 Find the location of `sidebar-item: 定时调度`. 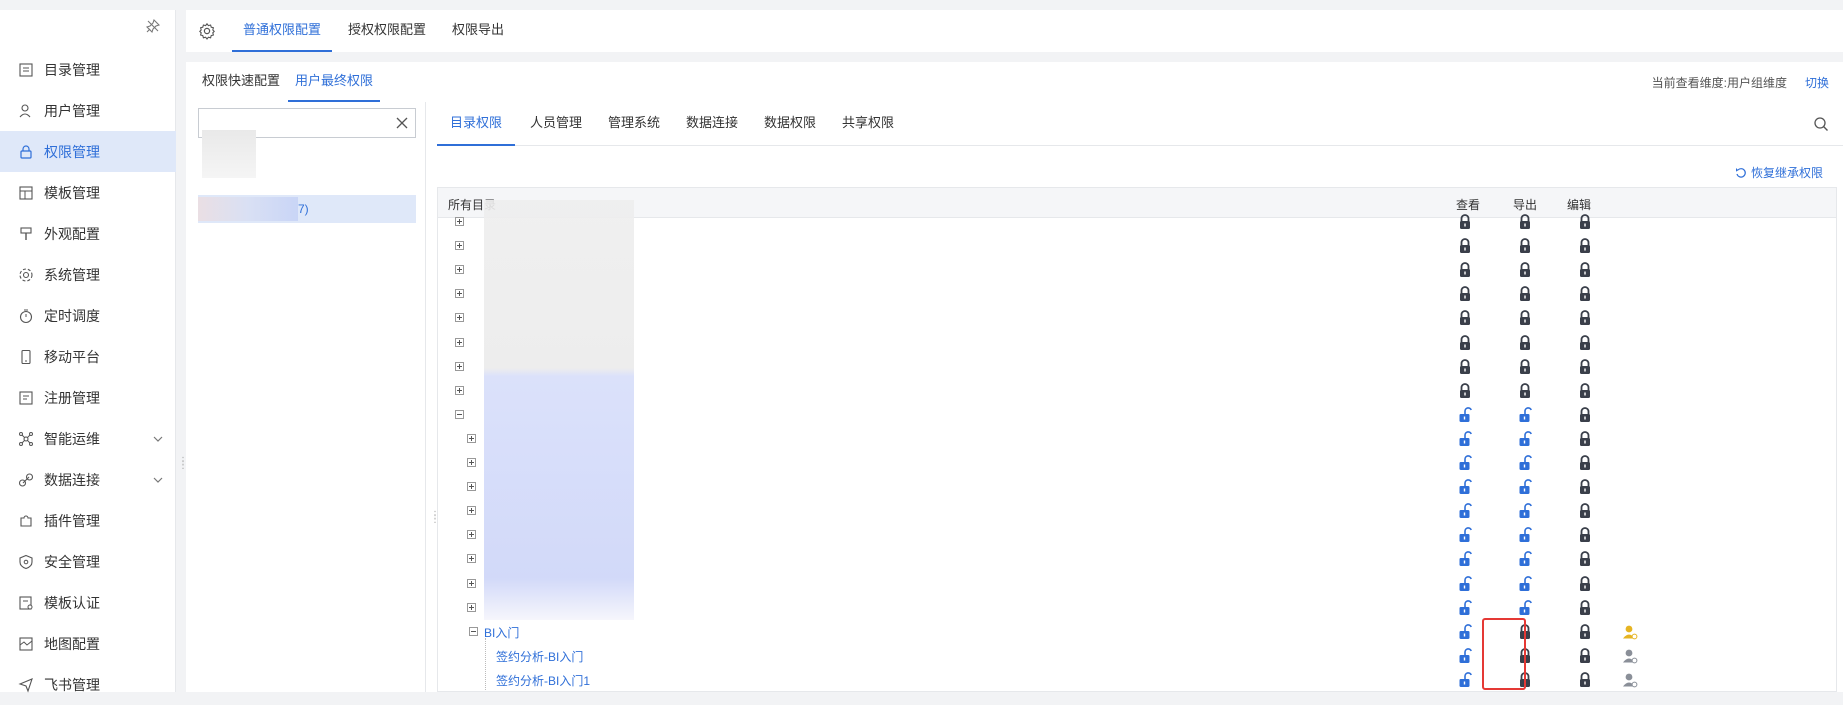

sidebar-item: 定时调度 is located at coordinates (88, 315).